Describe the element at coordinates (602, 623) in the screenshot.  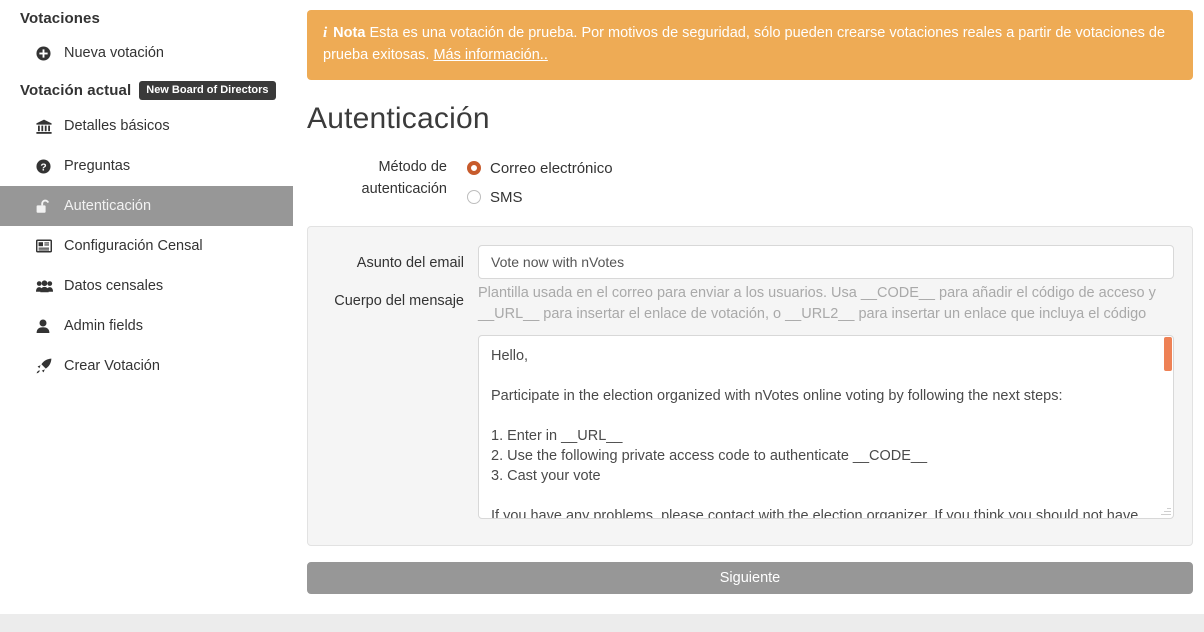
I see `footer-strip` at that location.